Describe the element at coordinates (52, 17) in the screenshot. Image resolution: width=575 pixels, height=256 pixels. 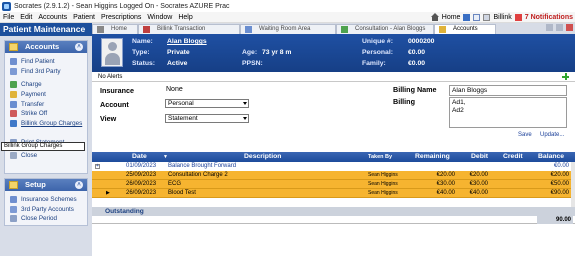
I see `menu-accounts: Accounts` at that location.